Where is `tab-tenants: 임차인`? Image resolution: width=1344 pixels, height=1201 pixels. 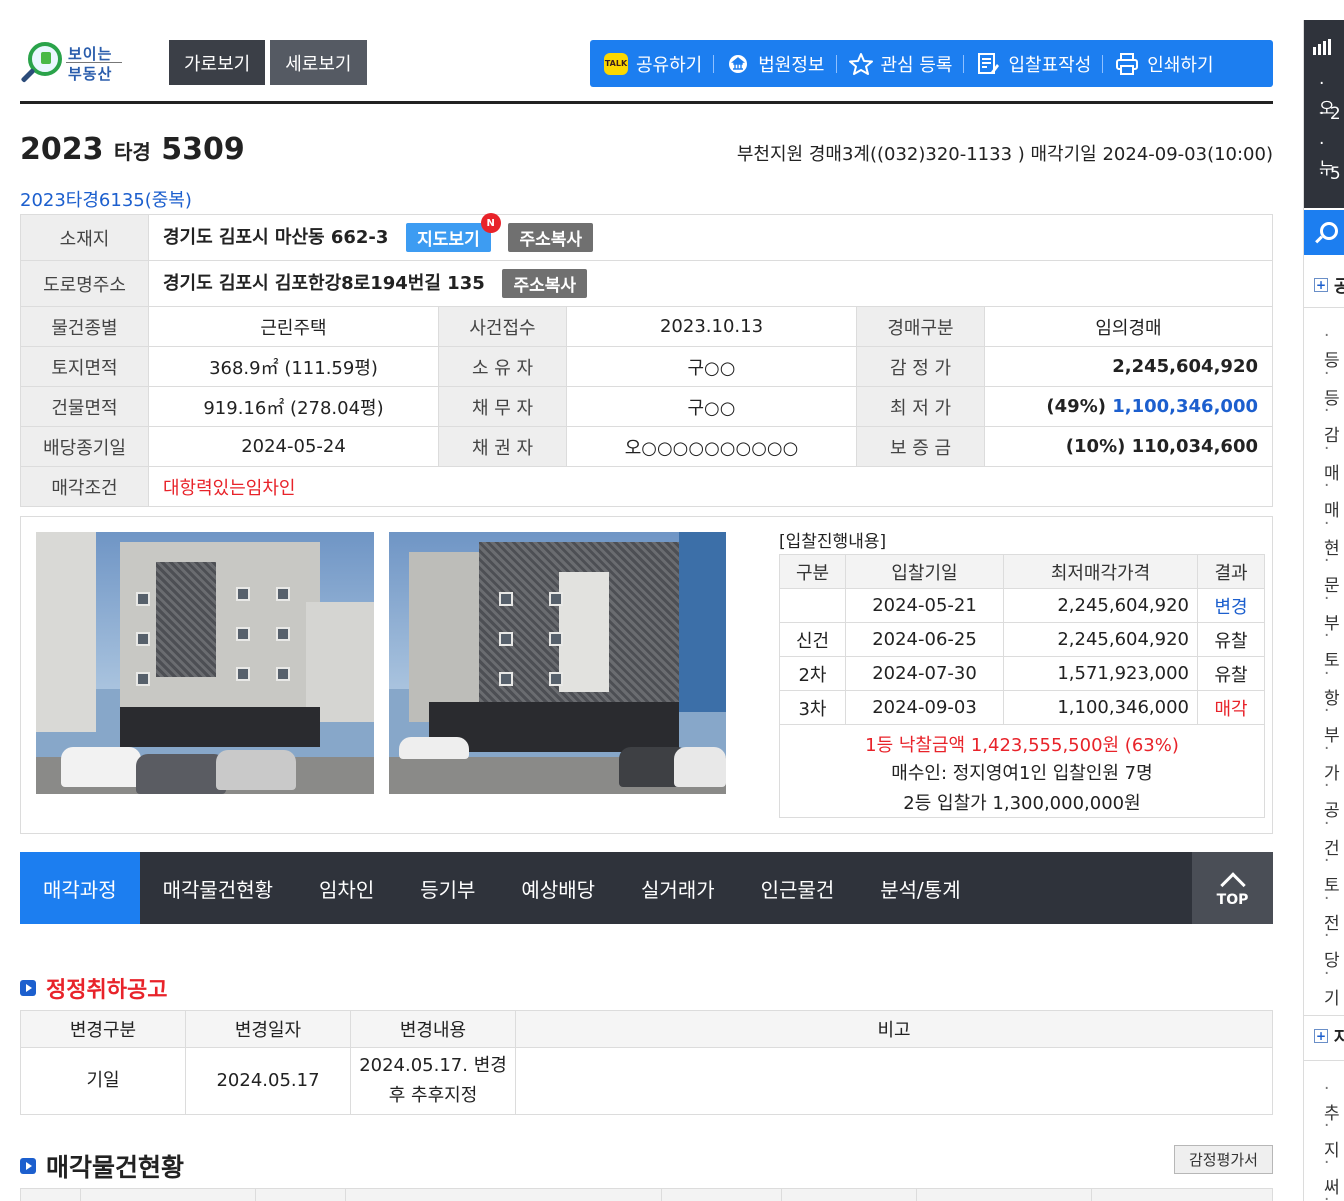
tab-tenants: 임차인 is located at coordinates (346, 888).